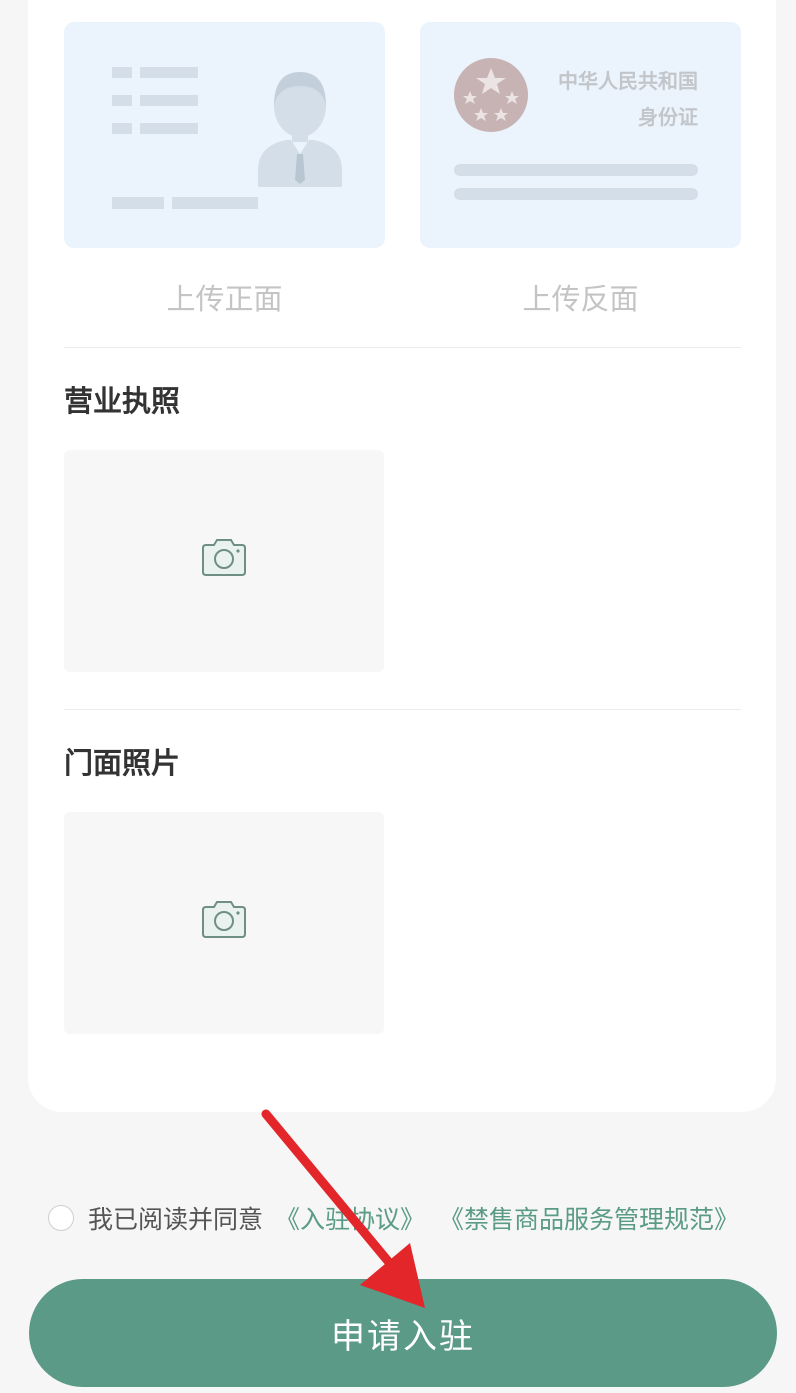 Image resolution: width=796 pixels, height=1393 pixels. I want to click on agreement-row: 我已阅读并同意 《入驻协议》 《禁售商品服务管理规范》, so click(400, 1218).